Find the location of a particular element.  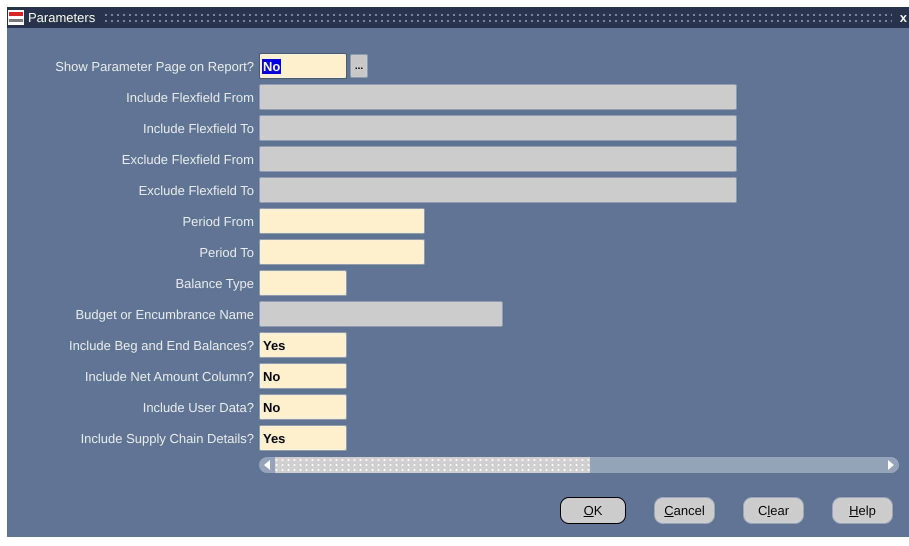

field-label: Balance Type is located at coordinates (214, 283).